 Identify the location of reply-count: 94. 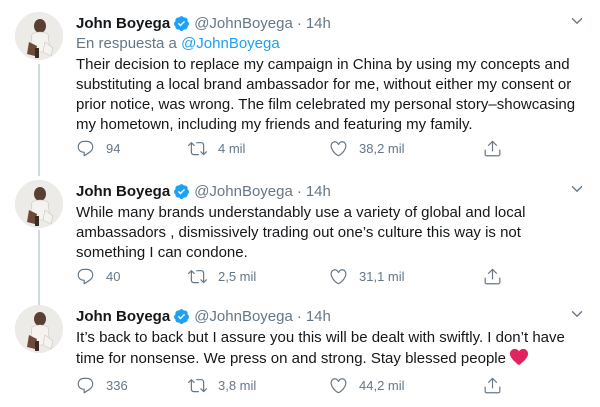
(113, 148).